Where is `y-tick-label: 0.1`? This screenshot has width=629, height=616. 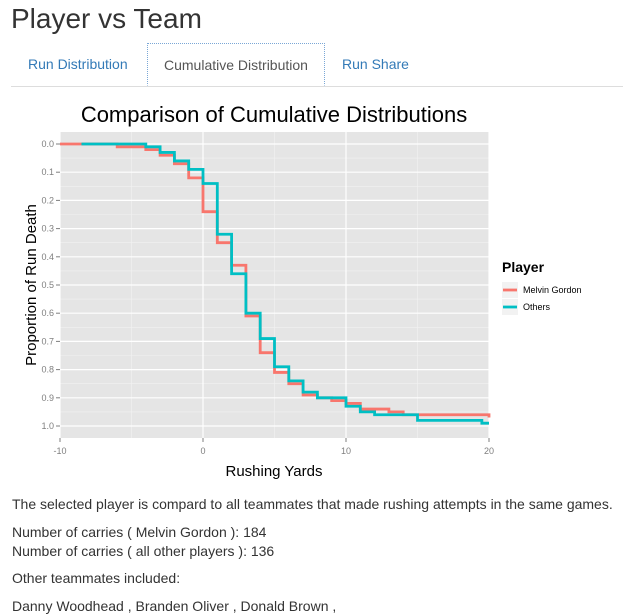
y-tick-label: 0.1 is located at coordinates (47, 172).